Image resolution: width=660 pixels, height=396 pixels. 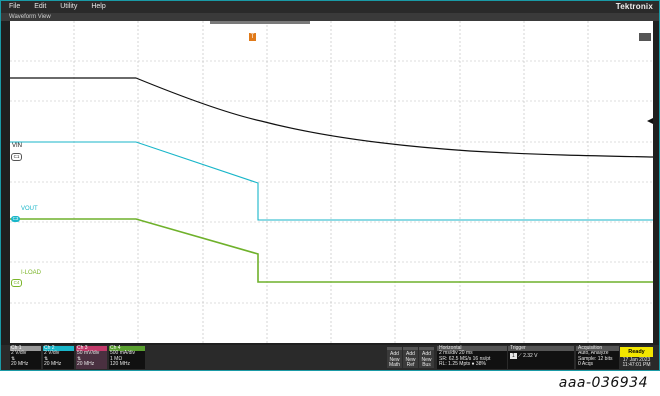 I want to click on channel-4-badge: Ch 4 500 mA/div 1 MΩ 120 MHz, so click(x=127, y=357).